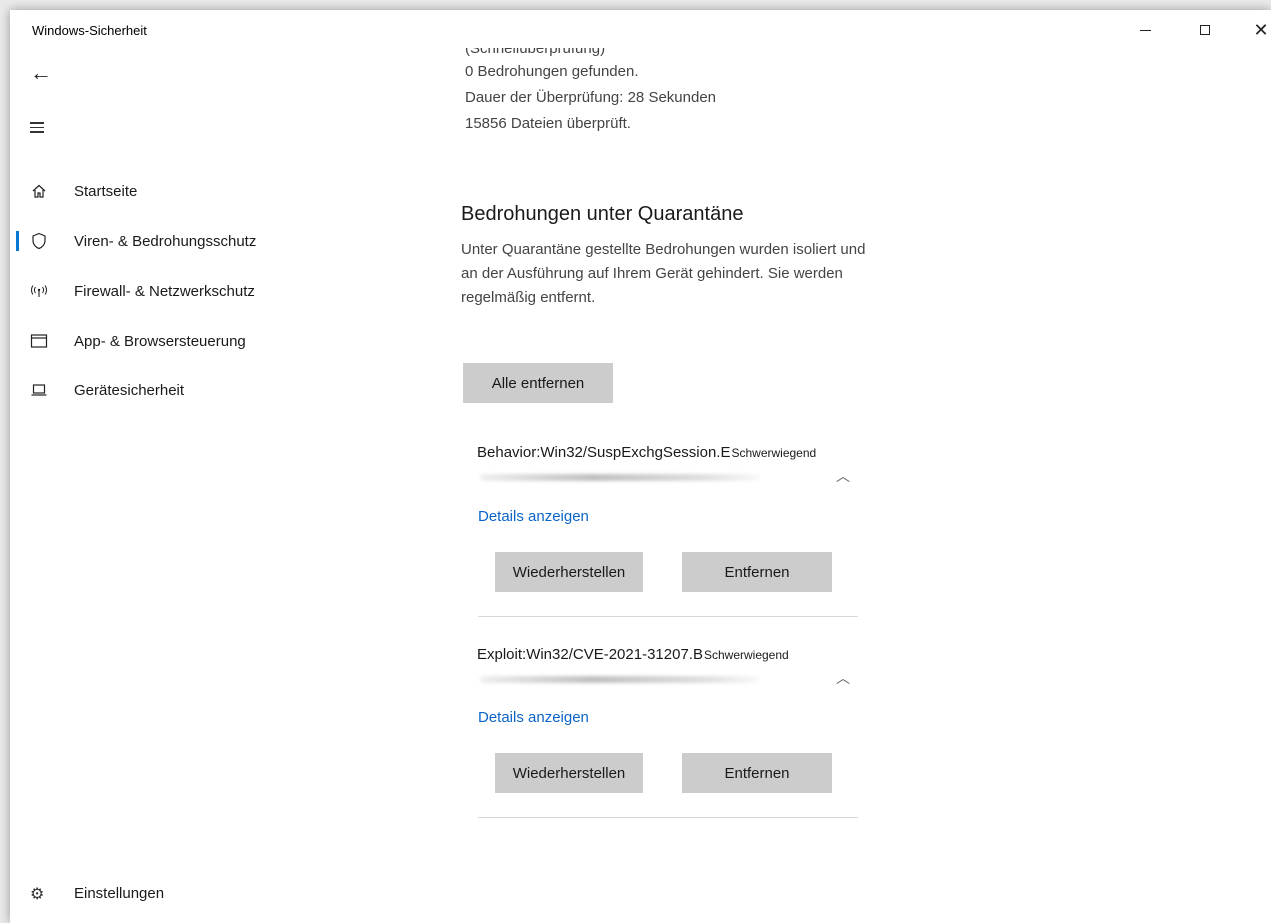  What do you see at coordinates (590, 654) in the screenshot?
I see `threat-name: Exploit:Win32/CVE-2021-31207.B` at bounding box center [590, 654].